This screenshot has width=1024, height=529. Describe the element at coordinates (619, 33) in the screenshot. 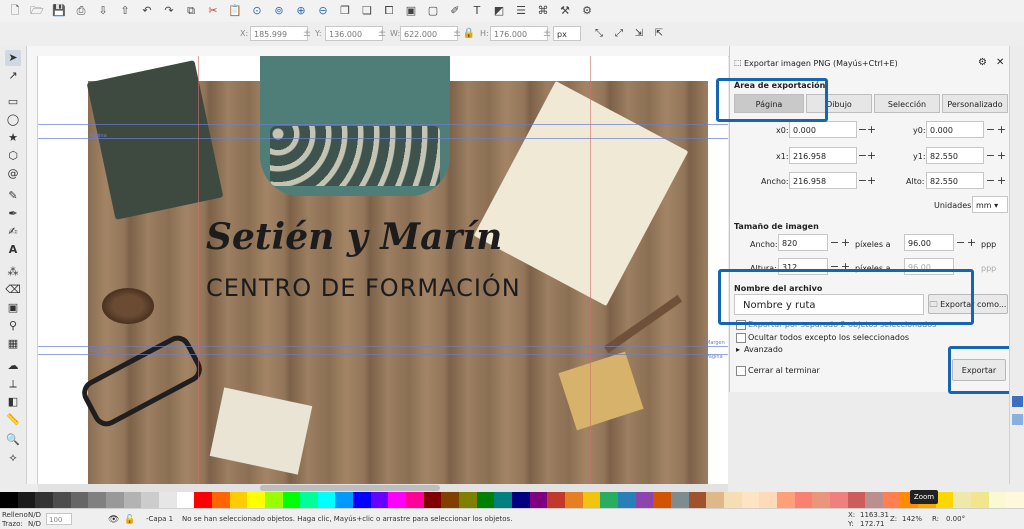

I see `scale-corners-icon: ⤢` at that location.